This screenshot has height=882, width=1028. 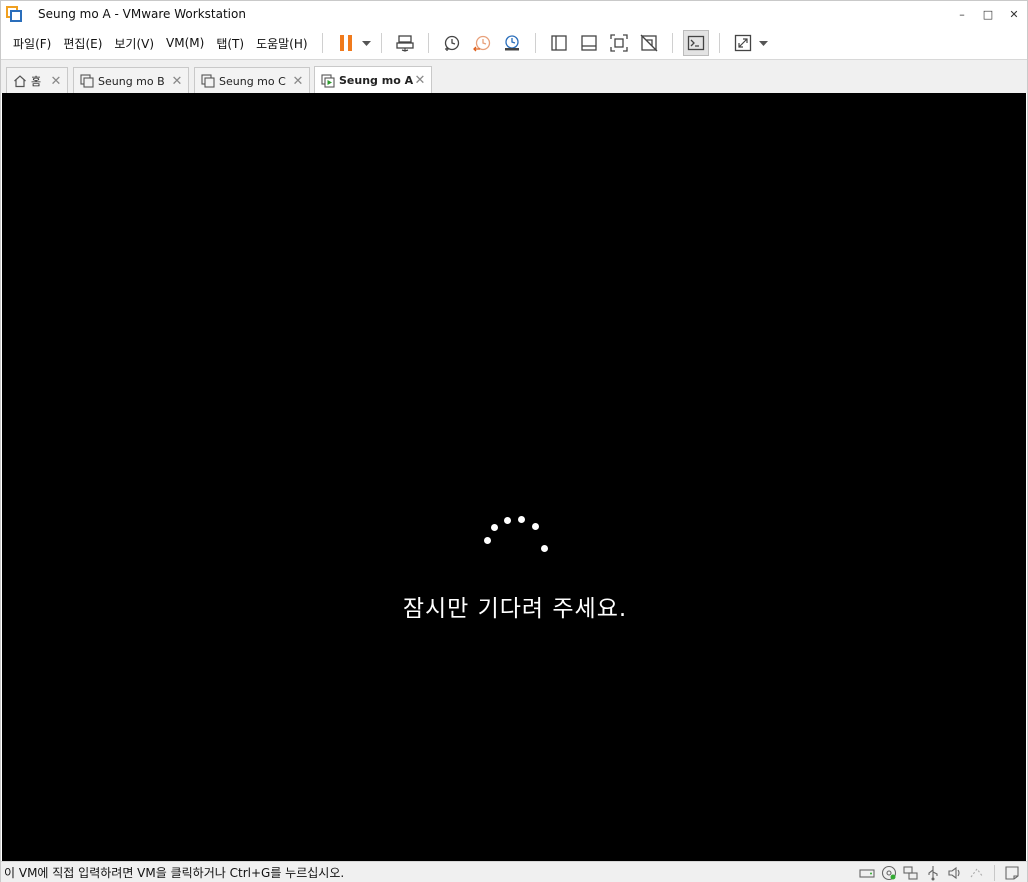 I want to click on thumbnail-bar-icon, so click(x=588, y=43).